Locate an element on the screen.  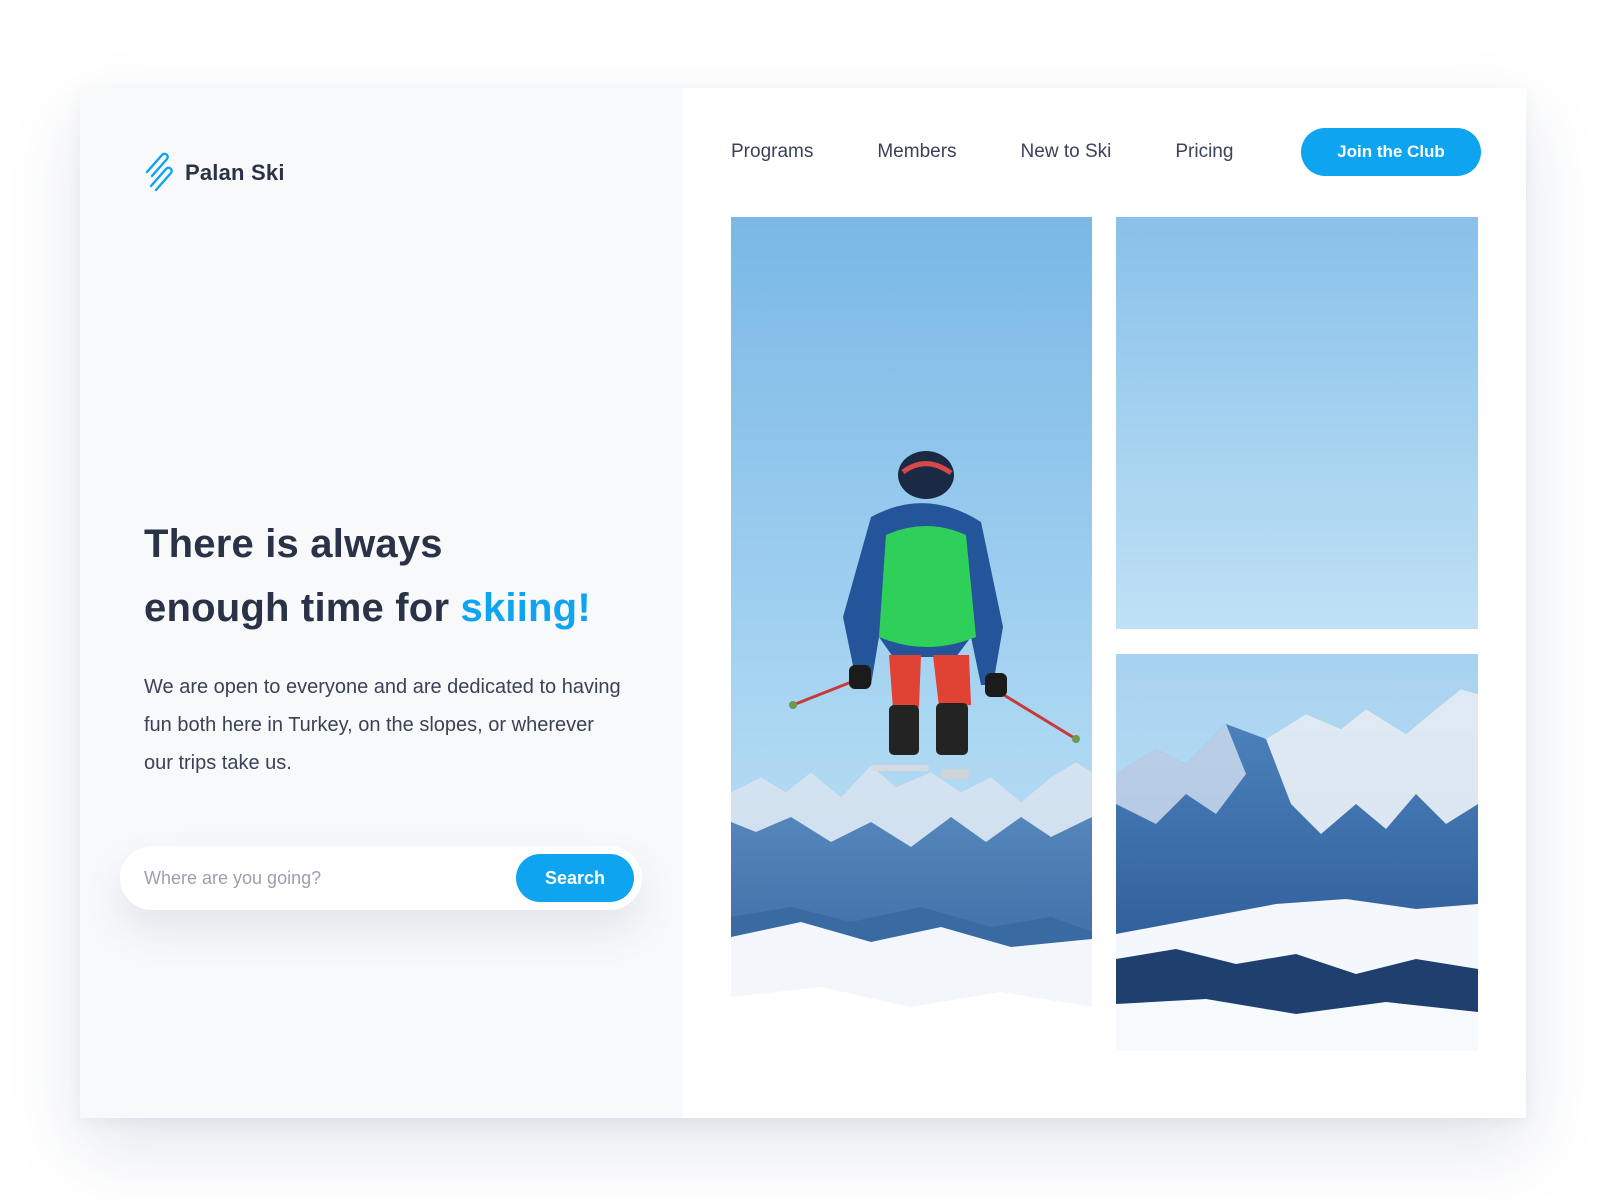
double-slash-skis-icon is located at coordinates (159, 172).